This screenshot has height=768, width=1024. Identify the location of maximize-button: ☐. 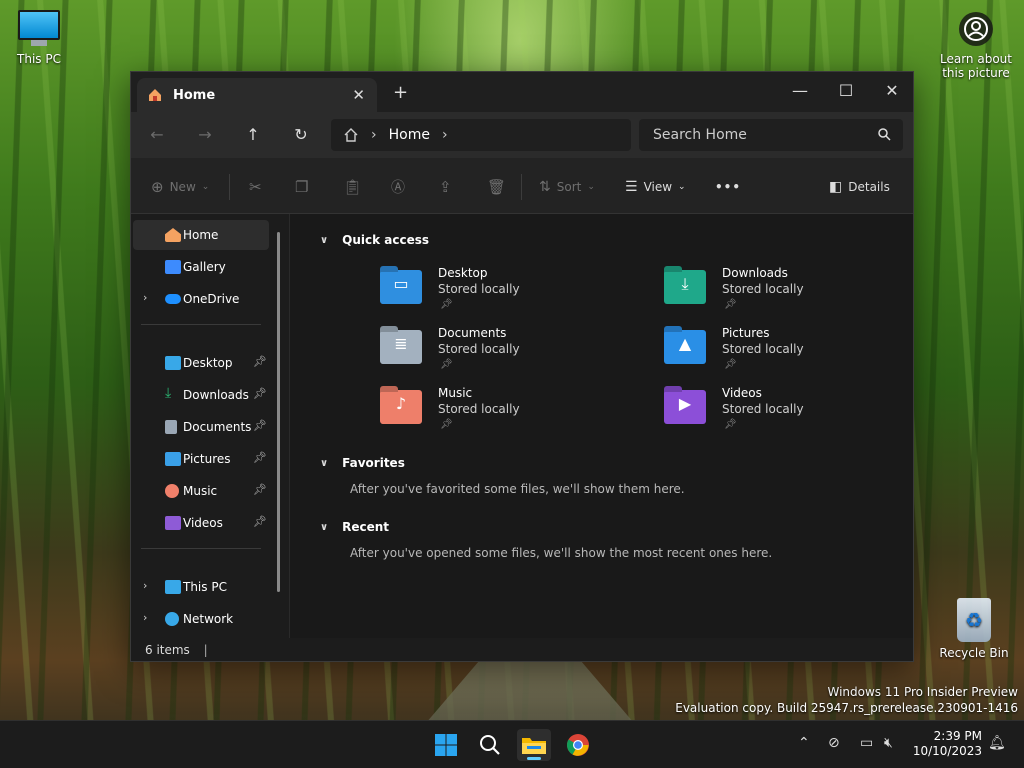
(846, 91).